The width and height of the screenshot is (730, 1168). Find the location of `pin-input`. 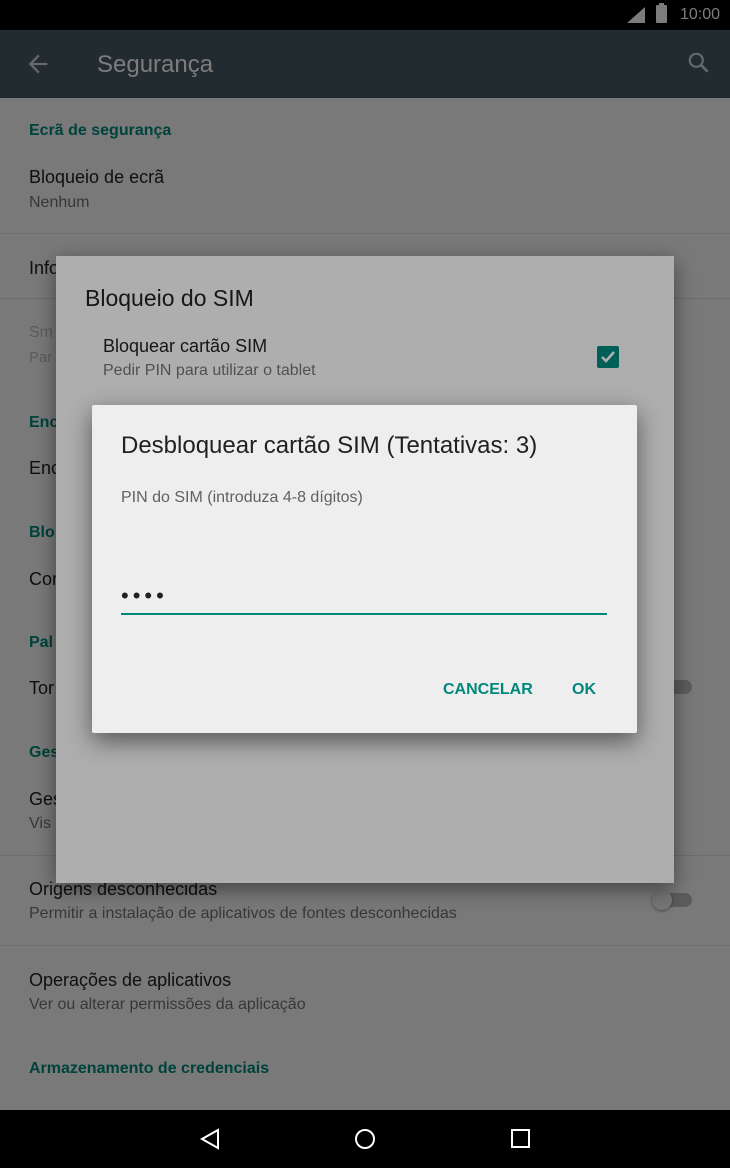

pin-input is located at coordinates (364, 597).